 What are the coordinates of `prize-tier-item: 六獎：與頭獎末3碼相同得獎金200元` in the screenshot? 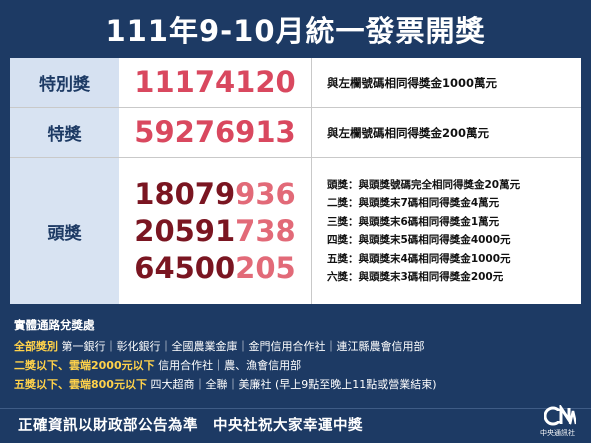 It's located at (415, 277).